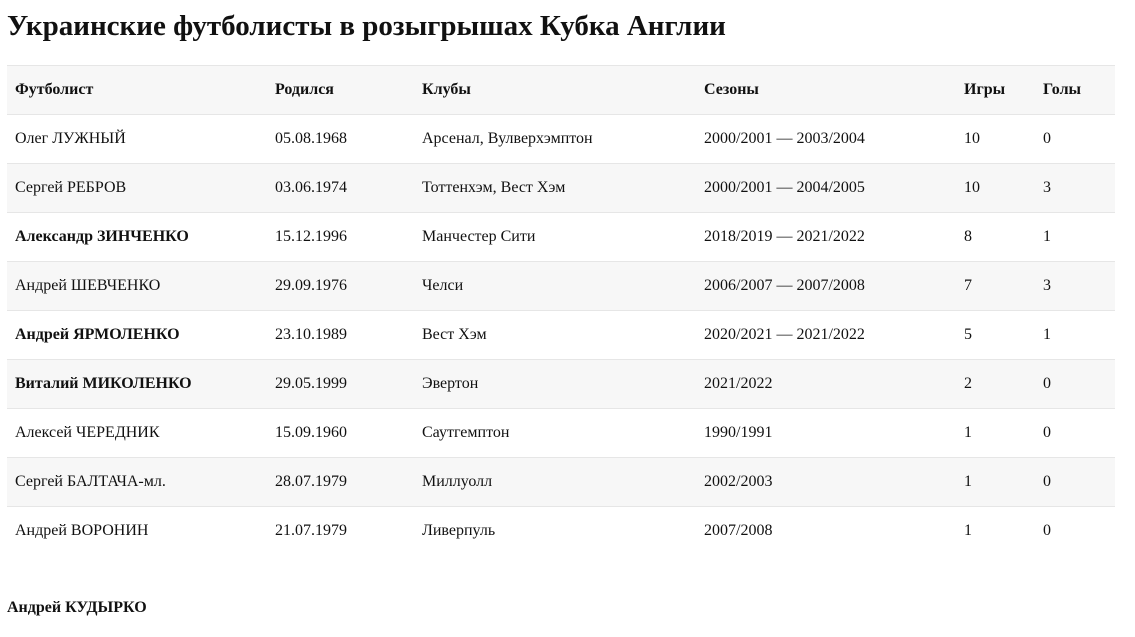 Image resolution: width=1135 pixels, height=637 pixels. I want to click on column-header-clubs: Клубы, so click(555, 90).